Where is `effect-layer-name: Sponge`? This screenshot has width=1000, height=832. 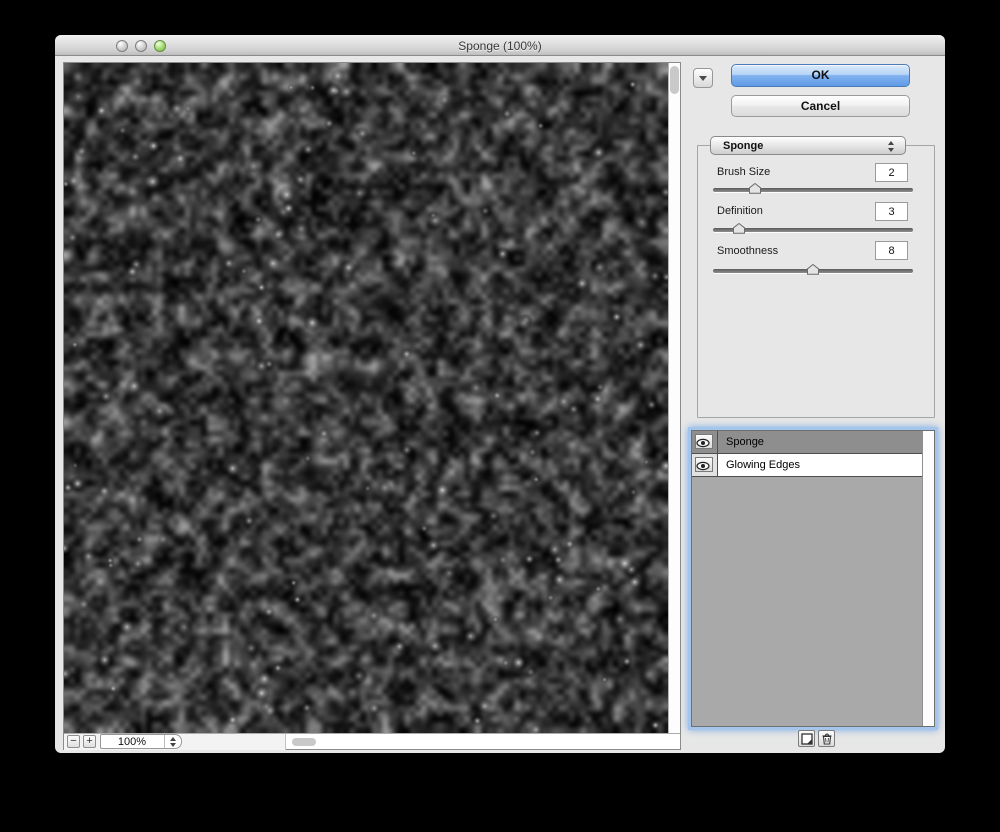
effect-layer-name: Sponge is located at coordinates (745, 442).